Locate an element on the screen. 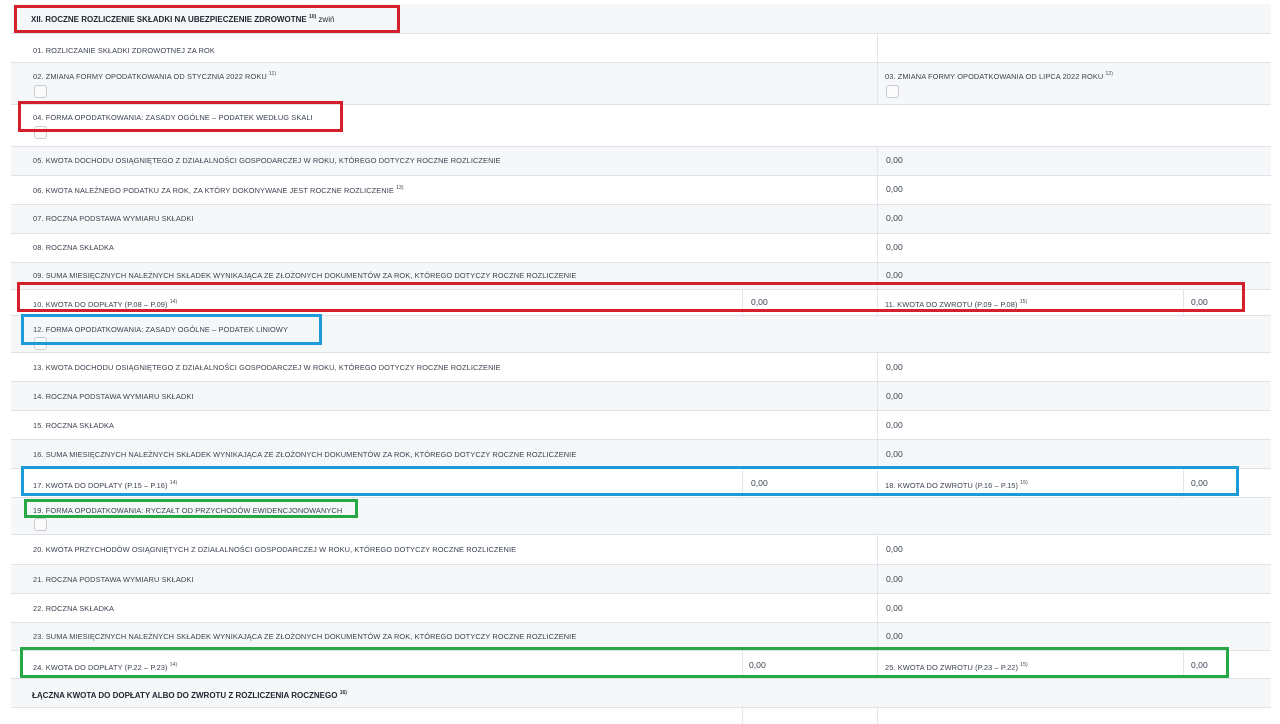 The height and width of the screenshot is (724, 1280). footnote-ref: 13) is located at coordinates (400, 188).